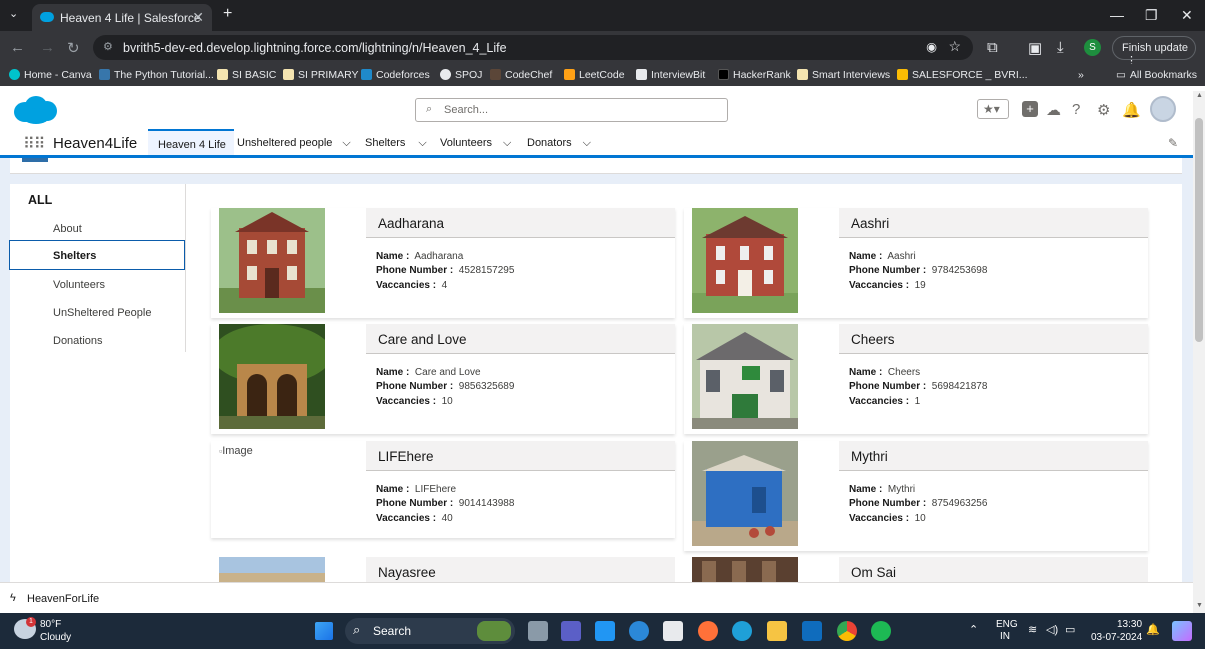  What do you see at coordinates (95, 143) in the screenshot?
I see `app-name: Heaven4Life` at bounding box center [95, 143].